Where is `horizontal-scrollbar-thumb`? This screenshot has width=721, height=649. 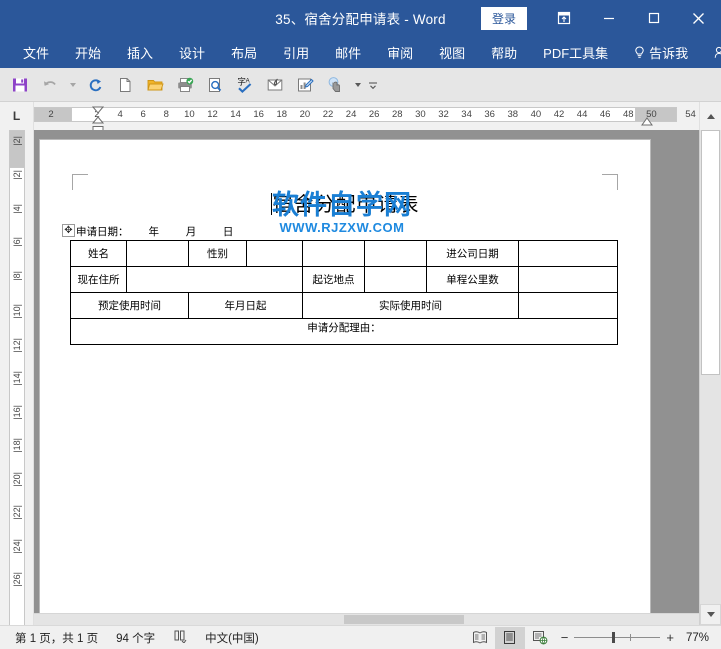
horizontal-scrollbar-thumb is located at coordinates (404, 619).